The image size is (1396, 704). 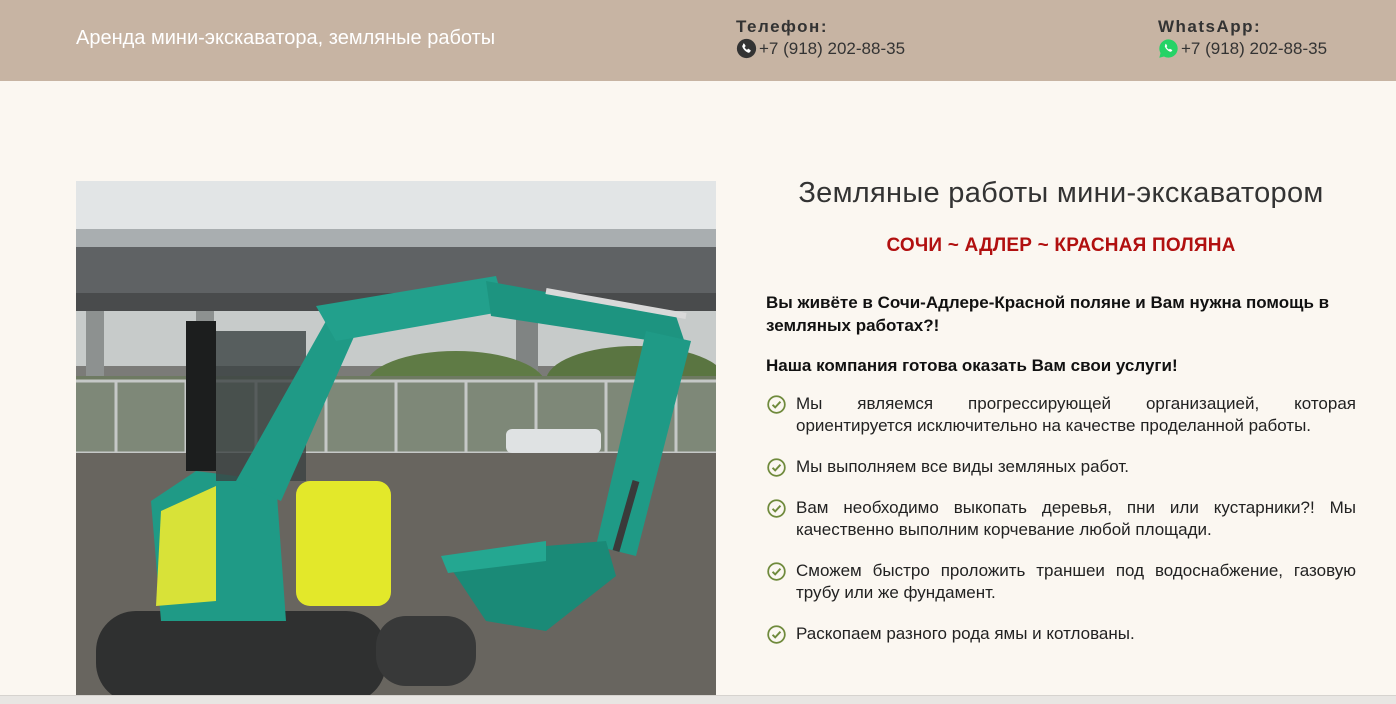 I want to click on feature-item: Раскопаем разного рода ямы и котлованы., so click(x=1061, y=634).